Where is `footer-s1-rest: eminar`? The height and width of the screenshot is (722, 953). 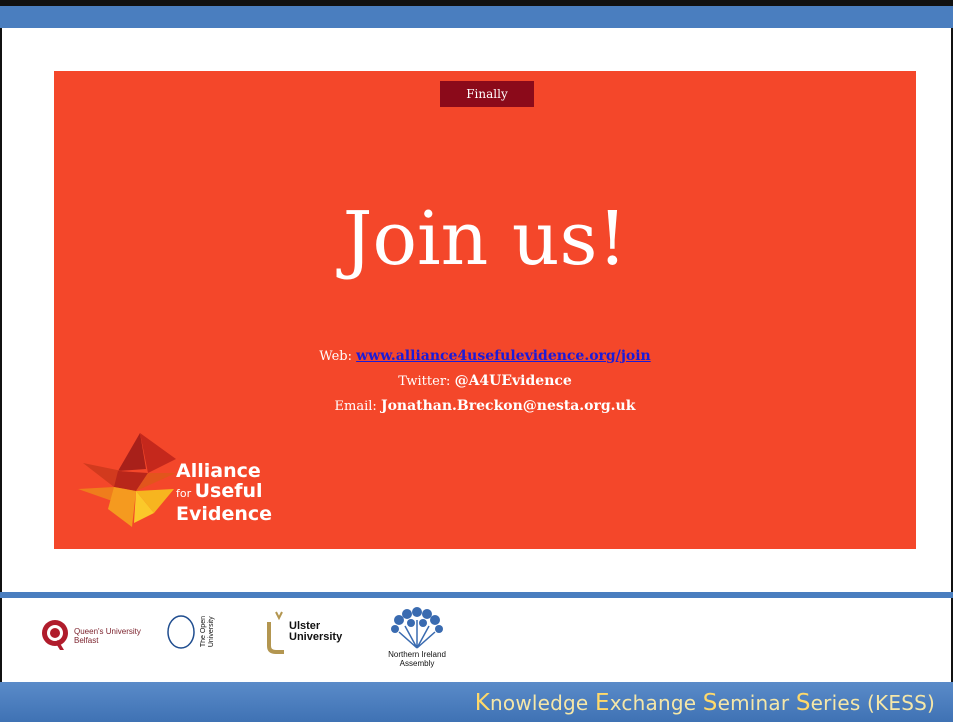 footer-s1-rest: eminar is located at coordinates (756, 703).